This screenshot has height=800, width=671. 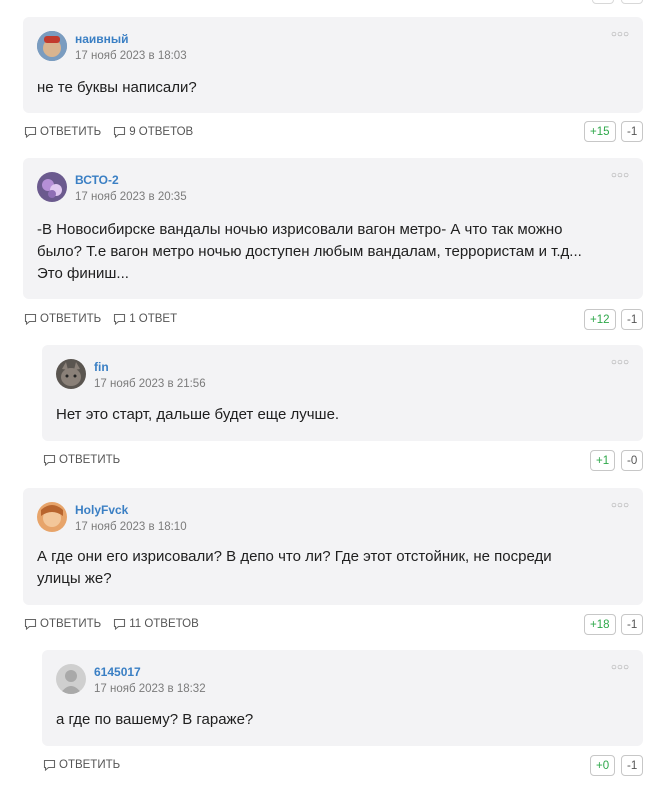 I want to click on vote-down-button: -0, so click(x=632, y=460).